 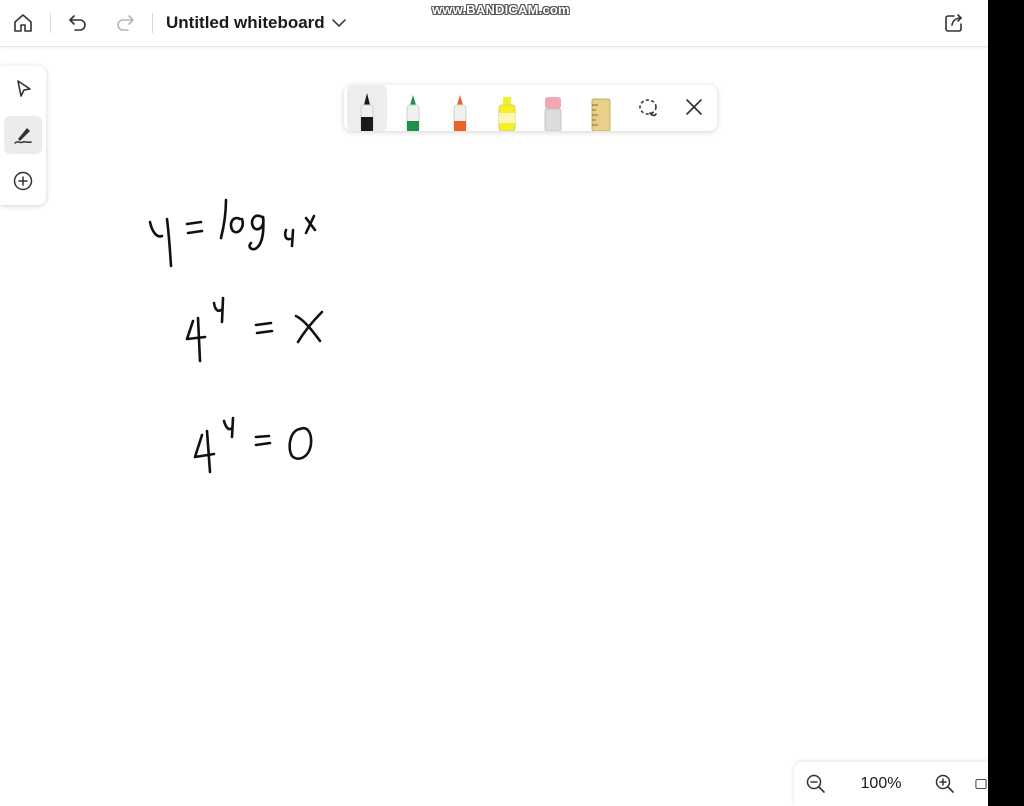 I want to click on zoom-in-button, so click(x=945, y=784).